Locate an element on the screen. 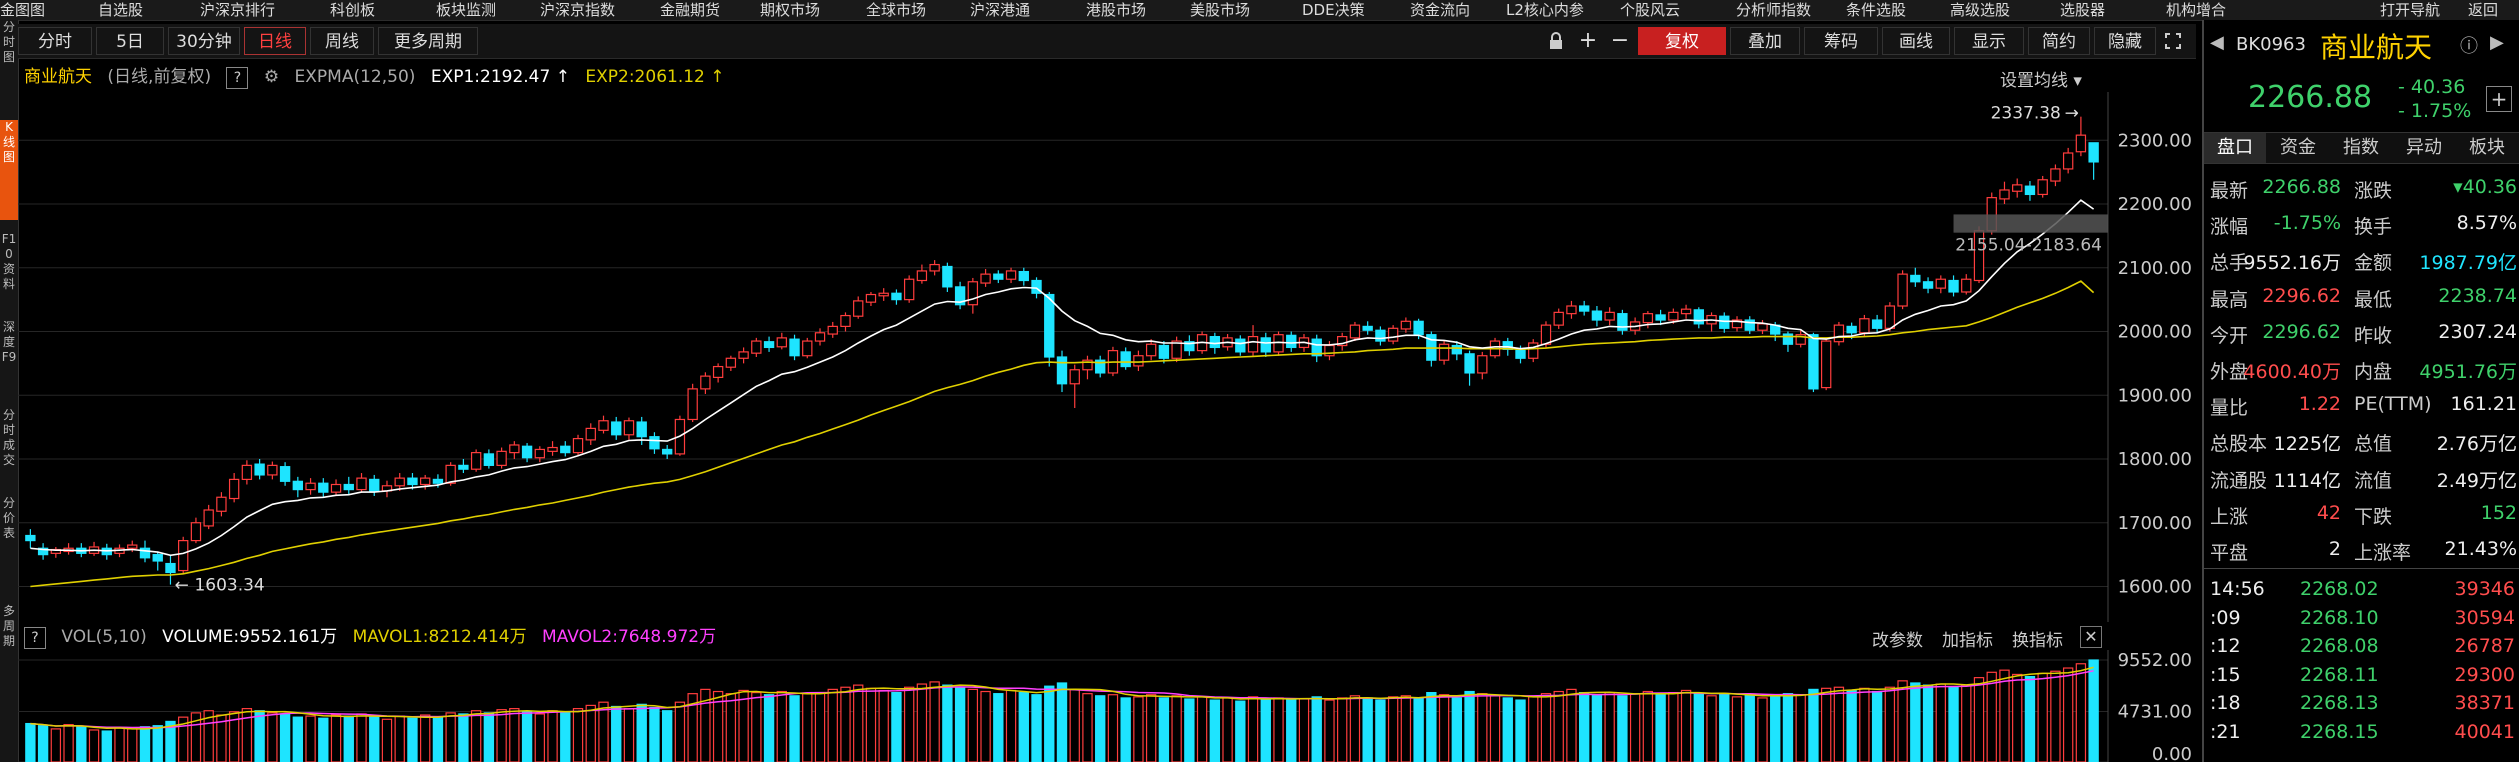 Image resolution: width=2519 pixels, height=762 pixels. rail-item: 深度F9 is located at coordinates (9, 360).